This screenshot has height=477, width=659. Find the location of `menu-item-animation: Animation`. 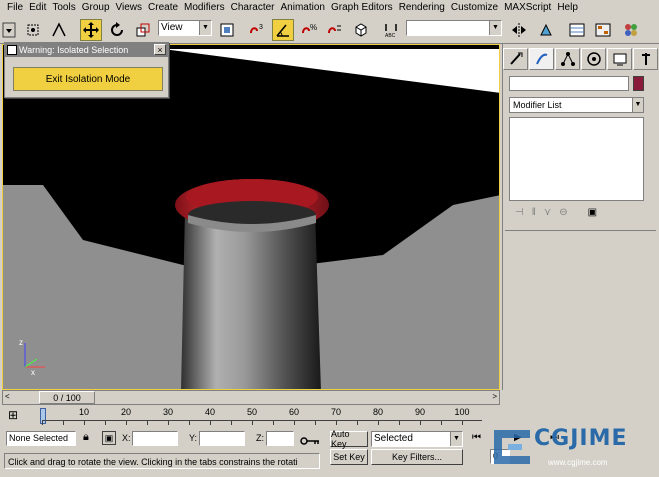

menu-item-animation: Animation is located at coordinates (303, 8).